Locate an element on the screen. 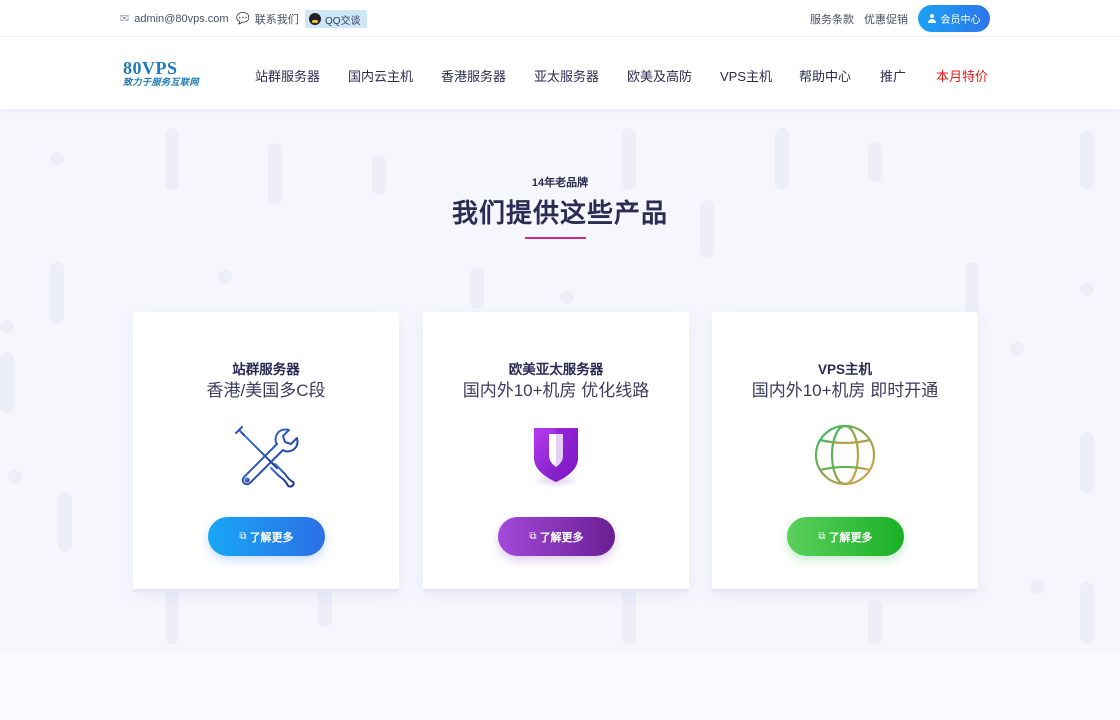 Image resolution: width=1120 pixels, height=720 pixels. member-center-button: 会员中心 is located at coordinates (954, 18).